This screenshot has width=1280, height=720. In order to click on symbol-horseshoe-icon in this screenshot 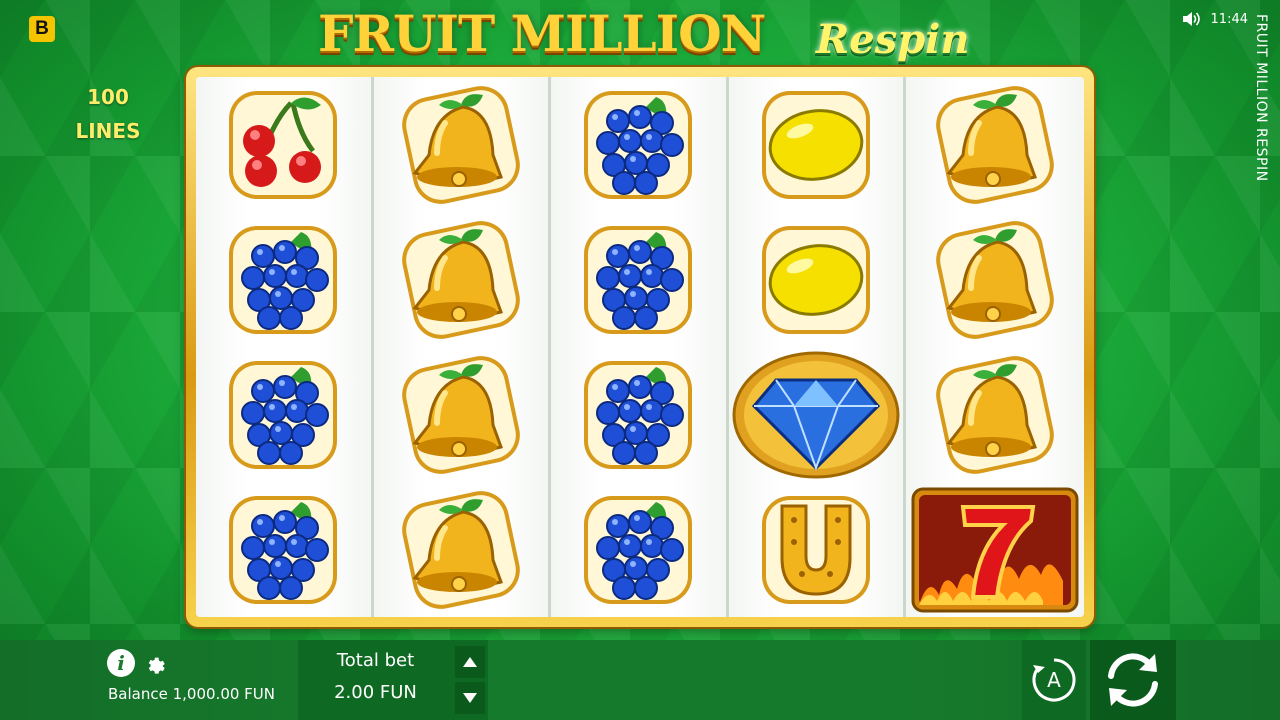, I will do `click(816, 549)`.